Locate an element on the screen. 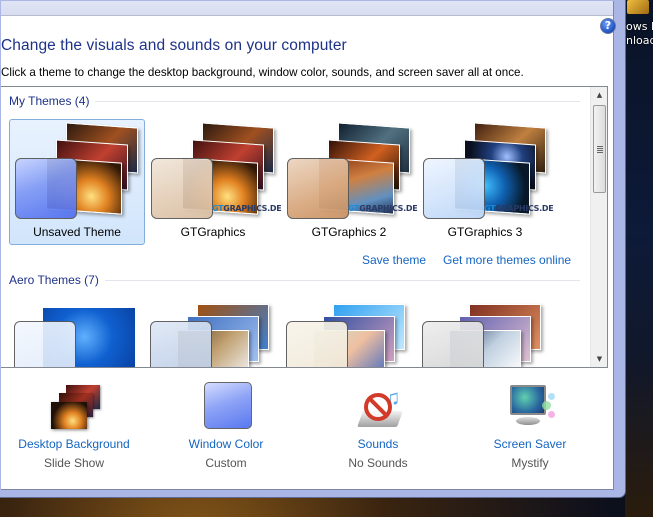  window-color-icon is located at coordinates (226, 406).